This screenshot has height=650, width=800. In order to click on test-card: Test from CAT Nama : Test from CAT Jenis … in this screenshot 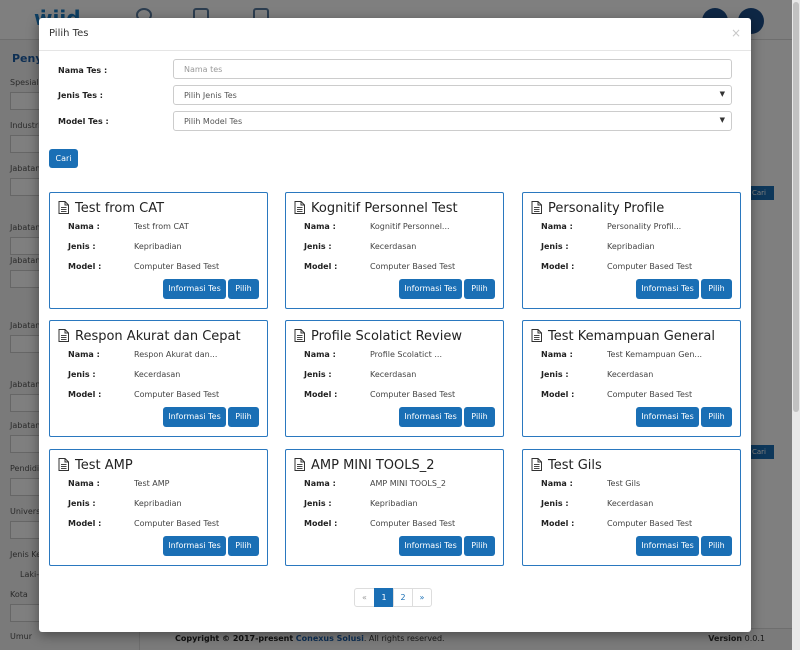, I will do `click(158, 250)`.